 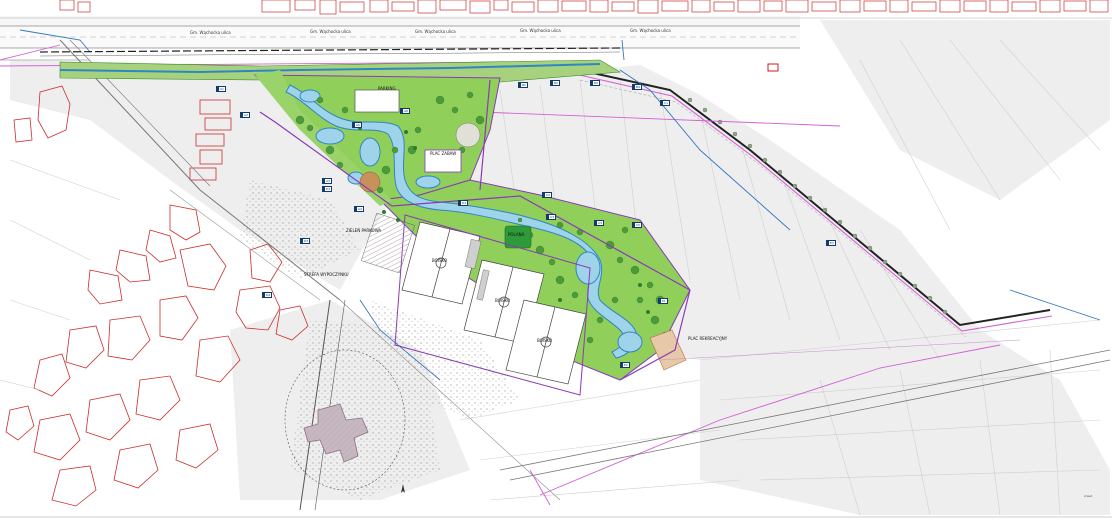 I want to click on site-label-green: ZIELEŃ PARKOWA, so click(x=364, y=230).